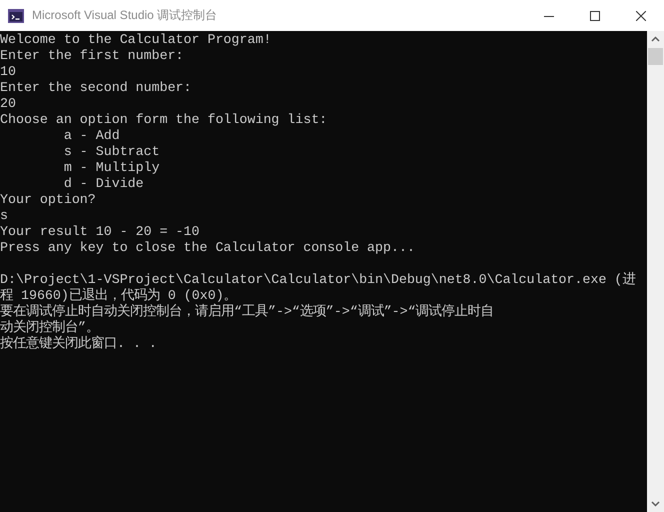 The image size is (664, 512). What do you see at coordinates (655, 271) in the screenshot?
I see `scrollbar` at bounding box center [655, 271].